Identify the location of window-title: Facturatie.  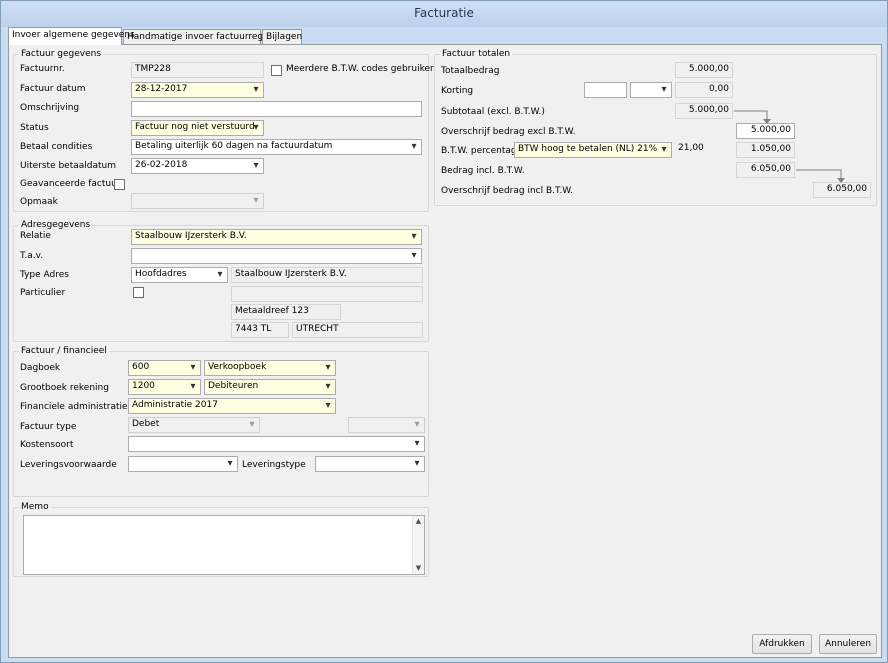
(444, 13).